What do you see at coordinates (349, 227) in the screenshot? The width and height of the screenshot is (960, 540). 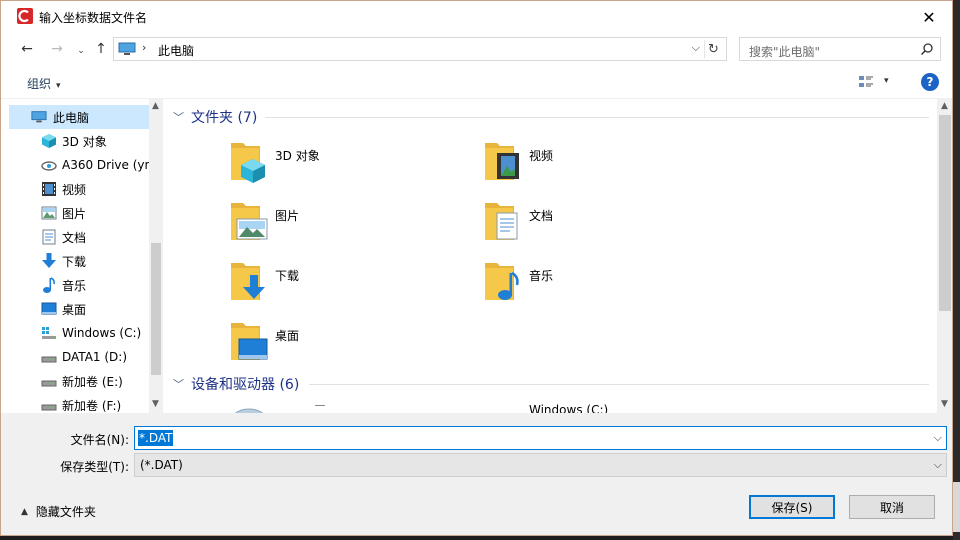 I see `folder-tile-pictures: 图片` at bounding box center [349, 227].